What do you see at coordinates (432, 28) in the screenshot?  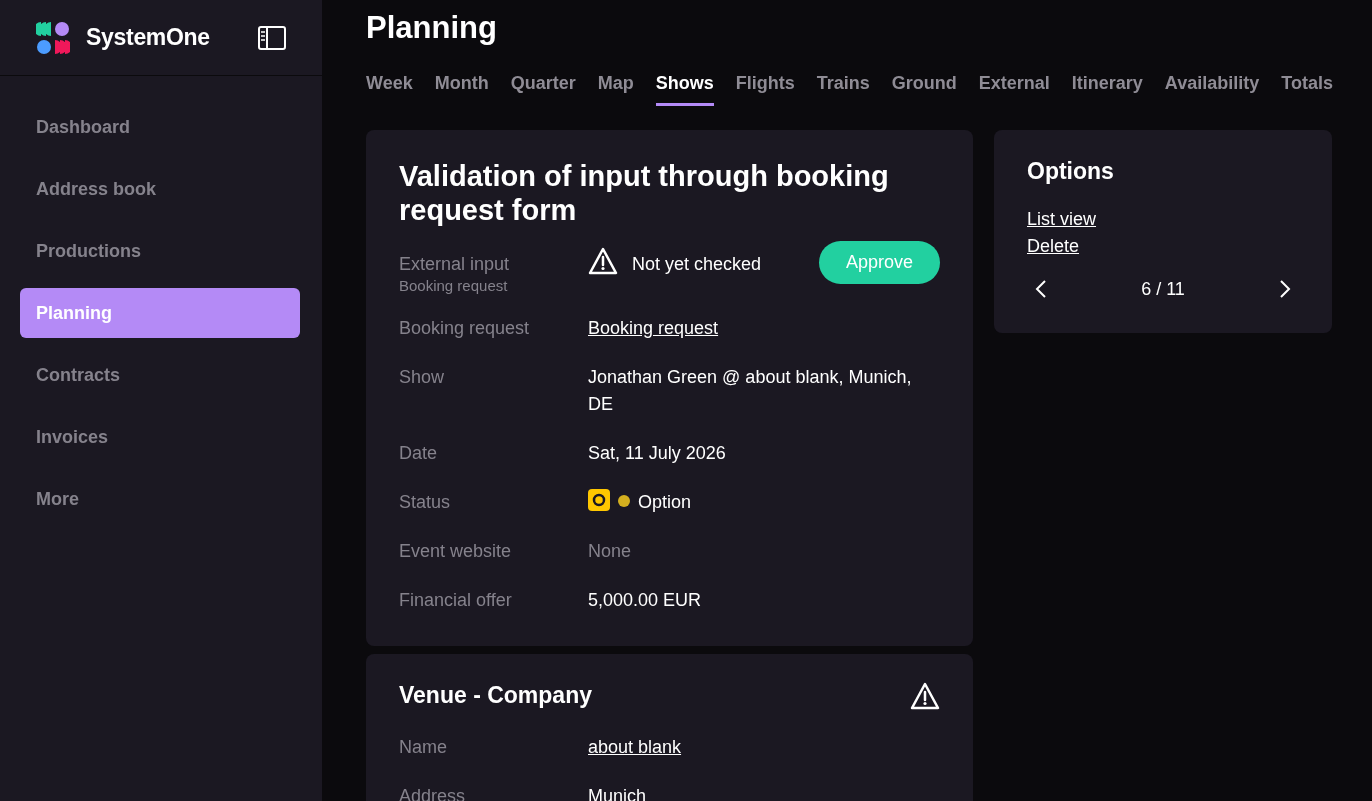 I see `page-title: Planning` at bounding box center [432, 28].